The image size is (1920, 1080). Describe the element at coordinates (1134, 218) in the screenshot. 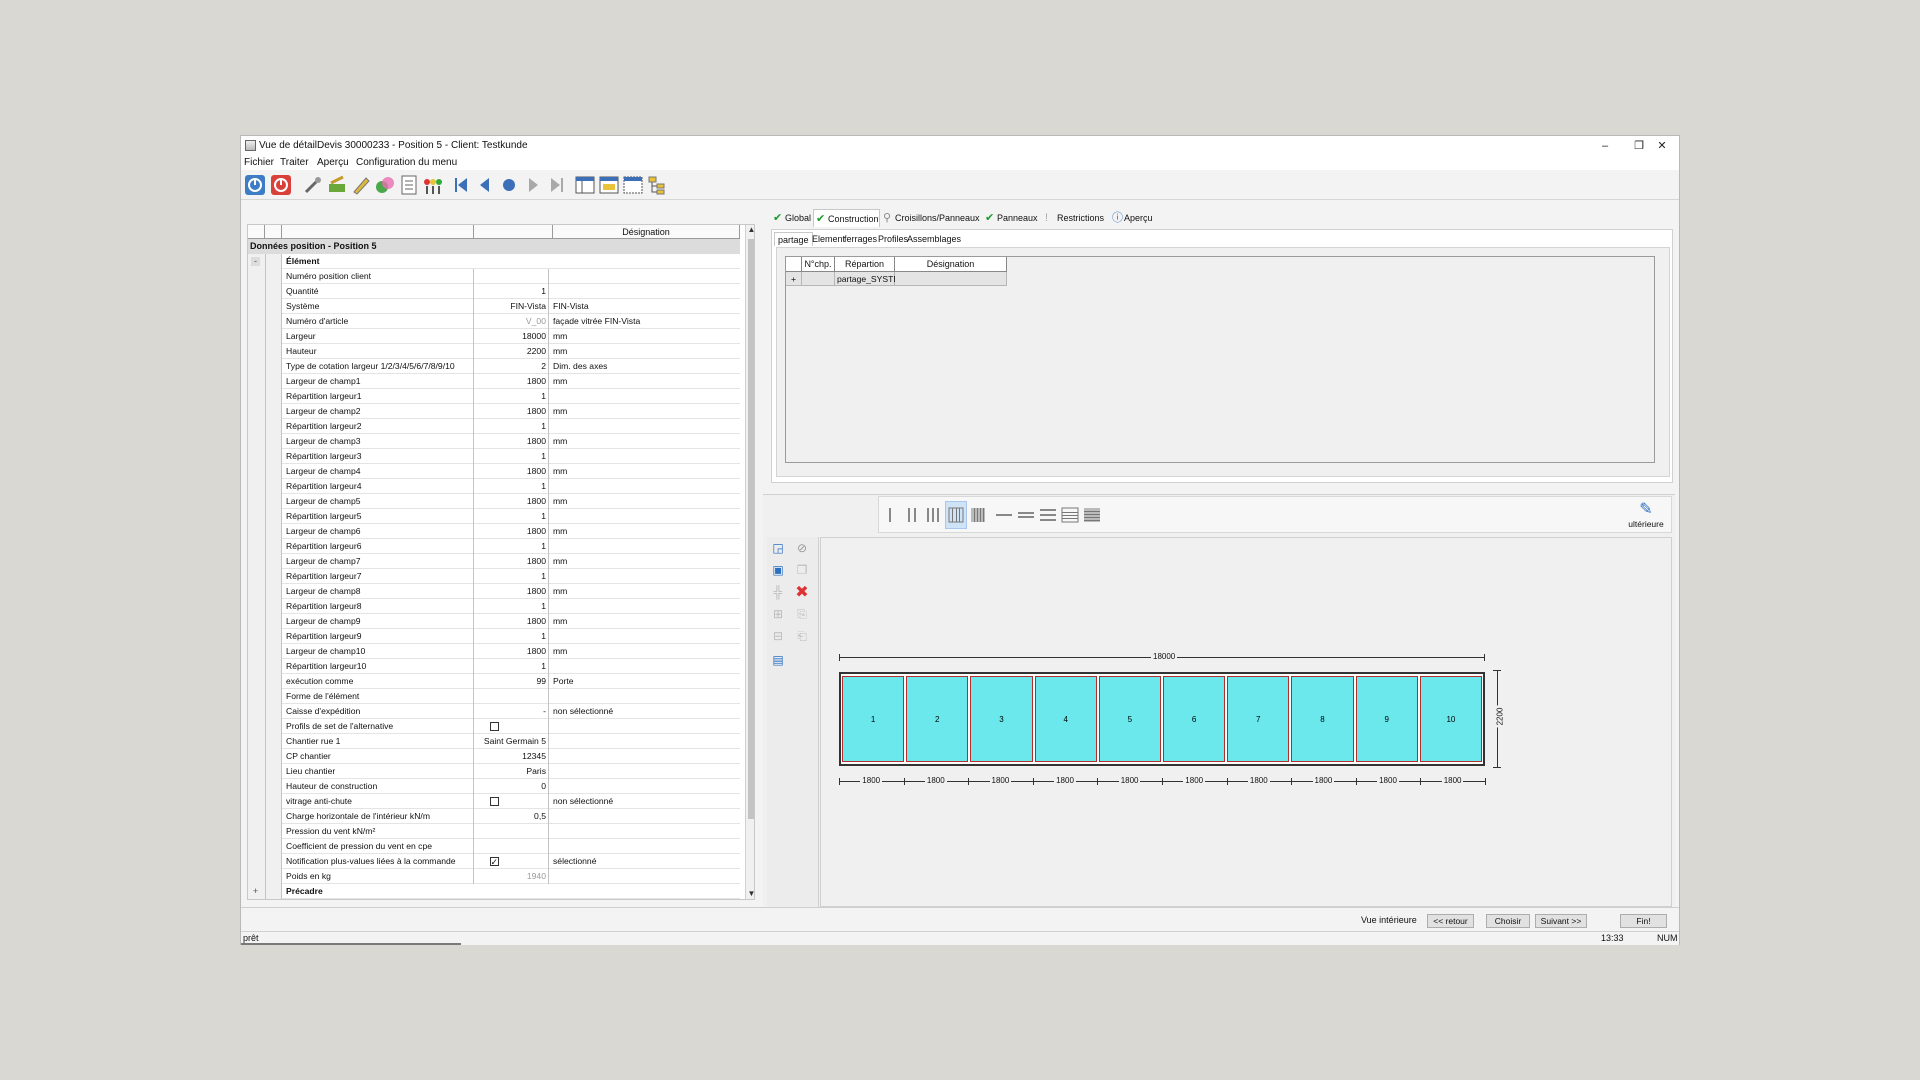

I see `tab-apercu: ⓘ Aperçu` at that location.